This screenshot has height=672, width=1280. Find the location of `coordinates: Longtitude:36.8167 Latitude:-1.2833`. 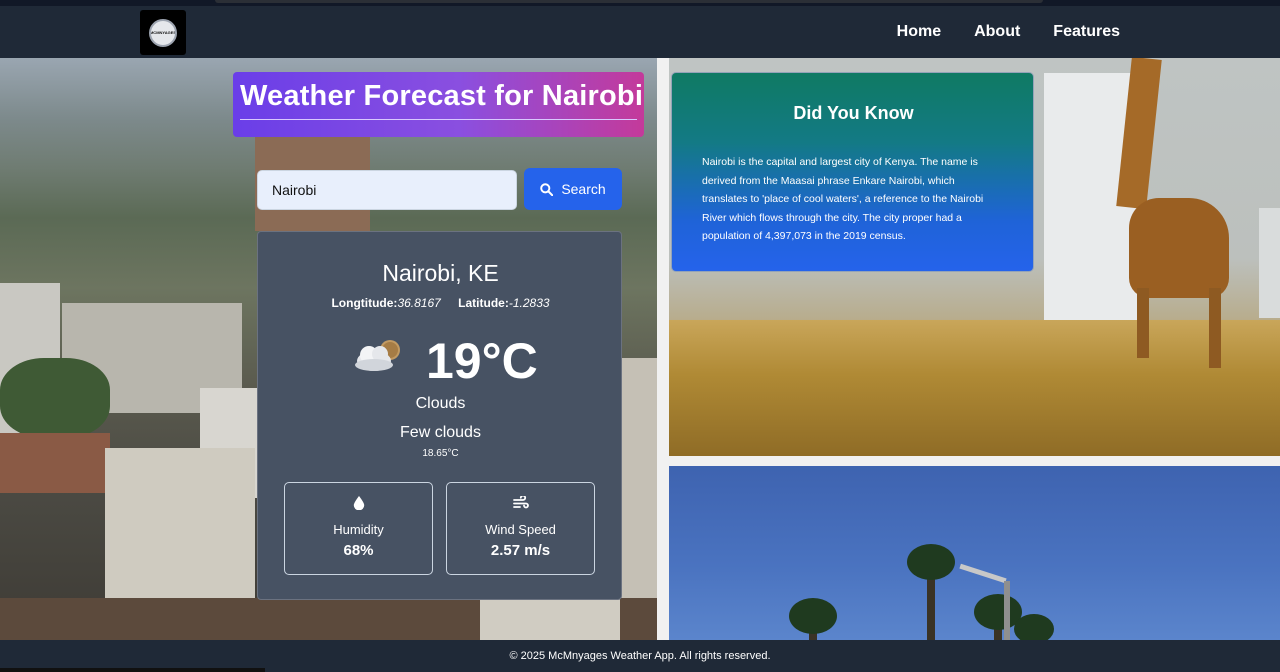

coordinates: Longtitude:36.8167 Latitude:-1.2833 is located at coordinates (440, 303).